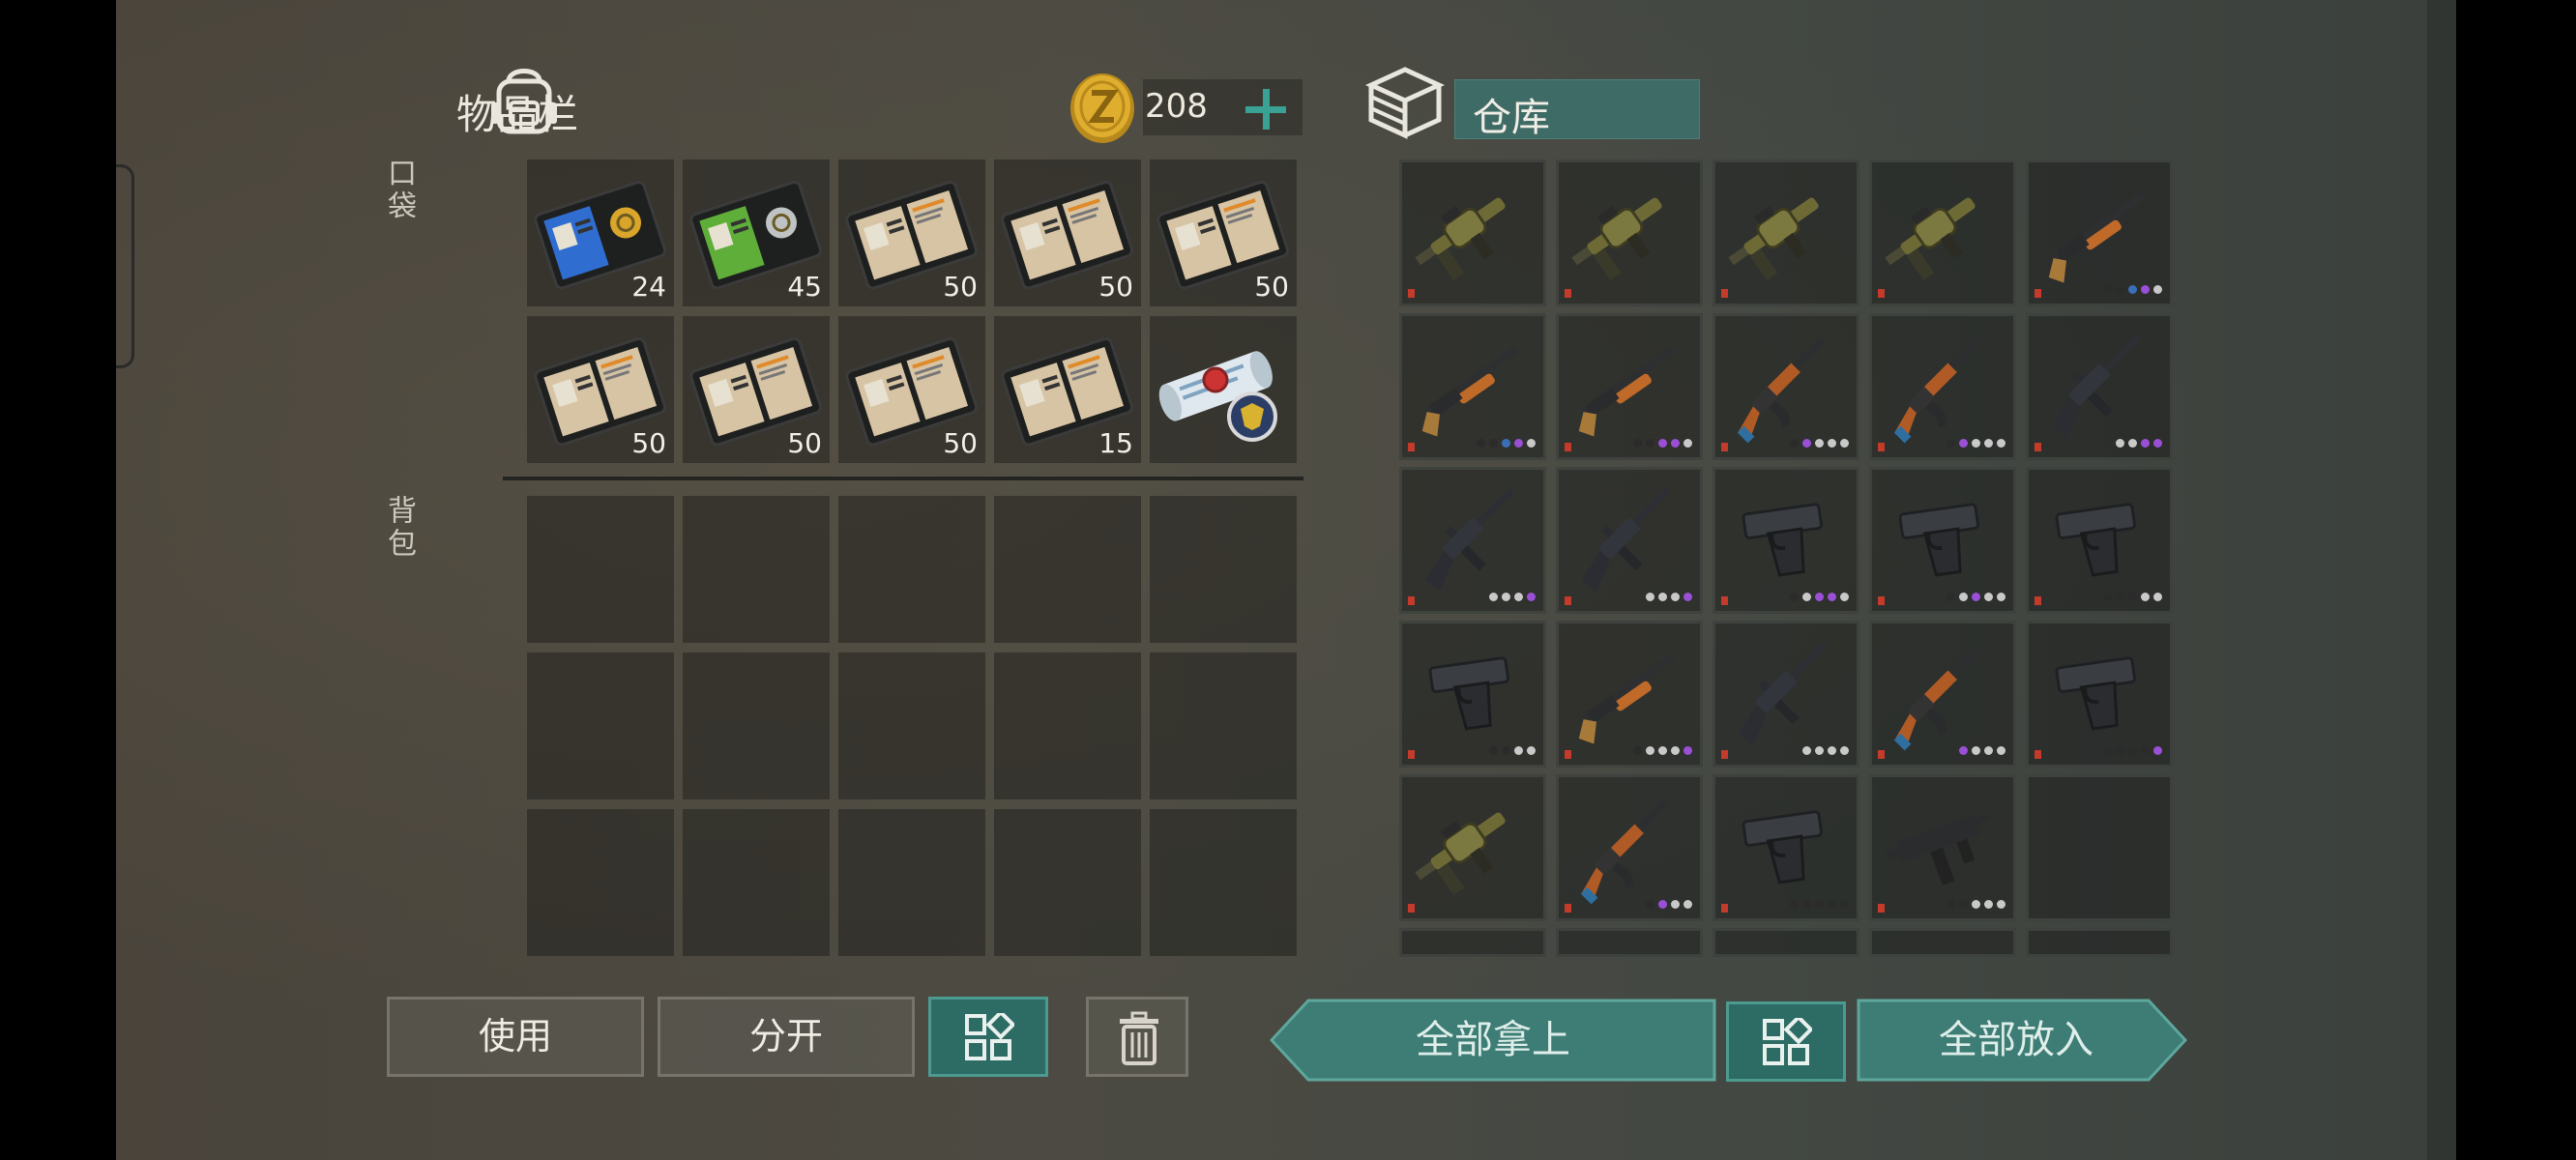 The image size is (2576, 1160). Describe the element at coordinates (1266, 109) in the screenshot. I see `add-coins-button` at that location.